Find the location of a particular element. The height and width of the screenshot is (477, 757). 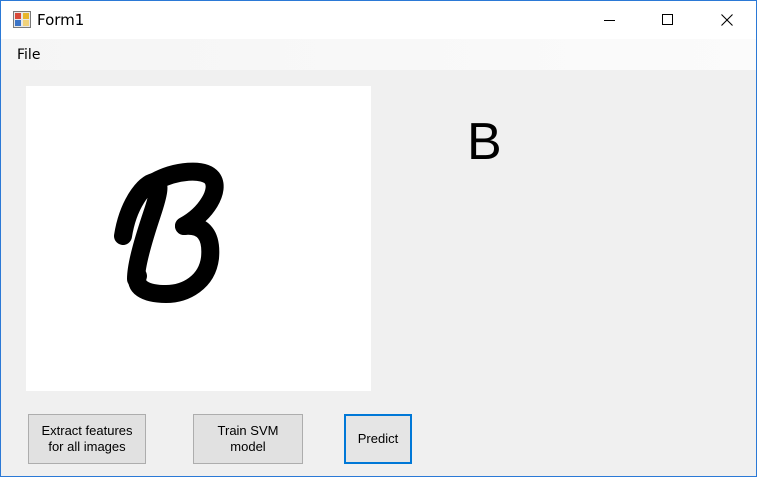

train-svm-button: Train SVM model is located at coordinates (248, 439).